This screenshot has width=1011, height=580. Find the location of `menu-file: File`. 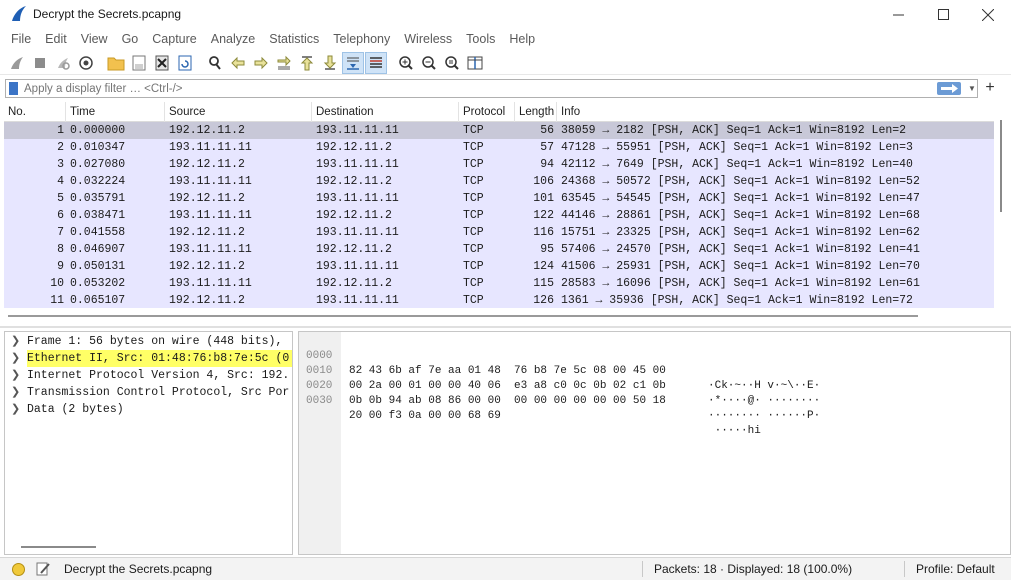

menu-file: File is located at coordinates (21, 39).